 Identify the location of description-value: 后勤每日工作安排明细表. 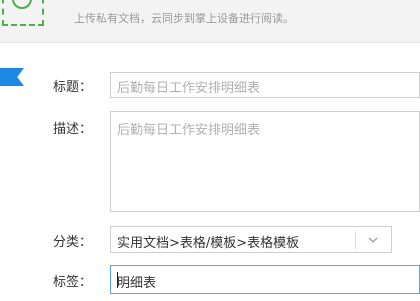
(189, 130).